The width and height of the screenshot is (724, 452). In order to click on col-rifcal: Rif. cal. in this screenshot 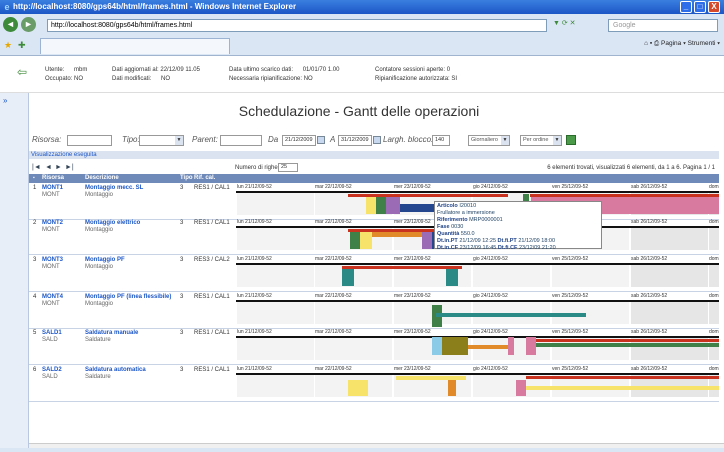, I will do `click(204, 178)`.